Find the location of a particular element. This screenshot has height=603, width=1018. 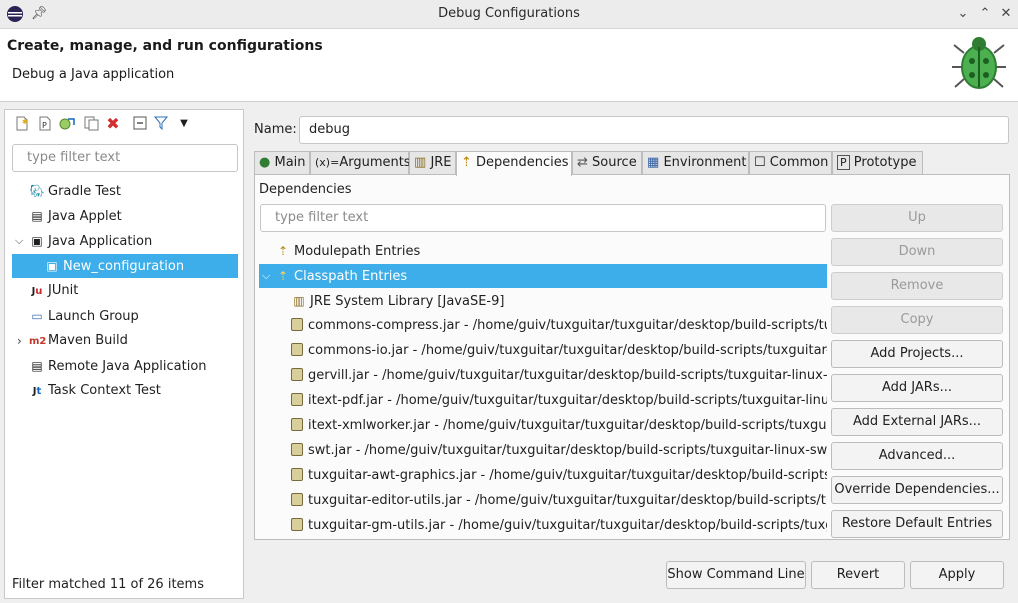

window-title: Debug Configurations is located at coordinates (509, 13).